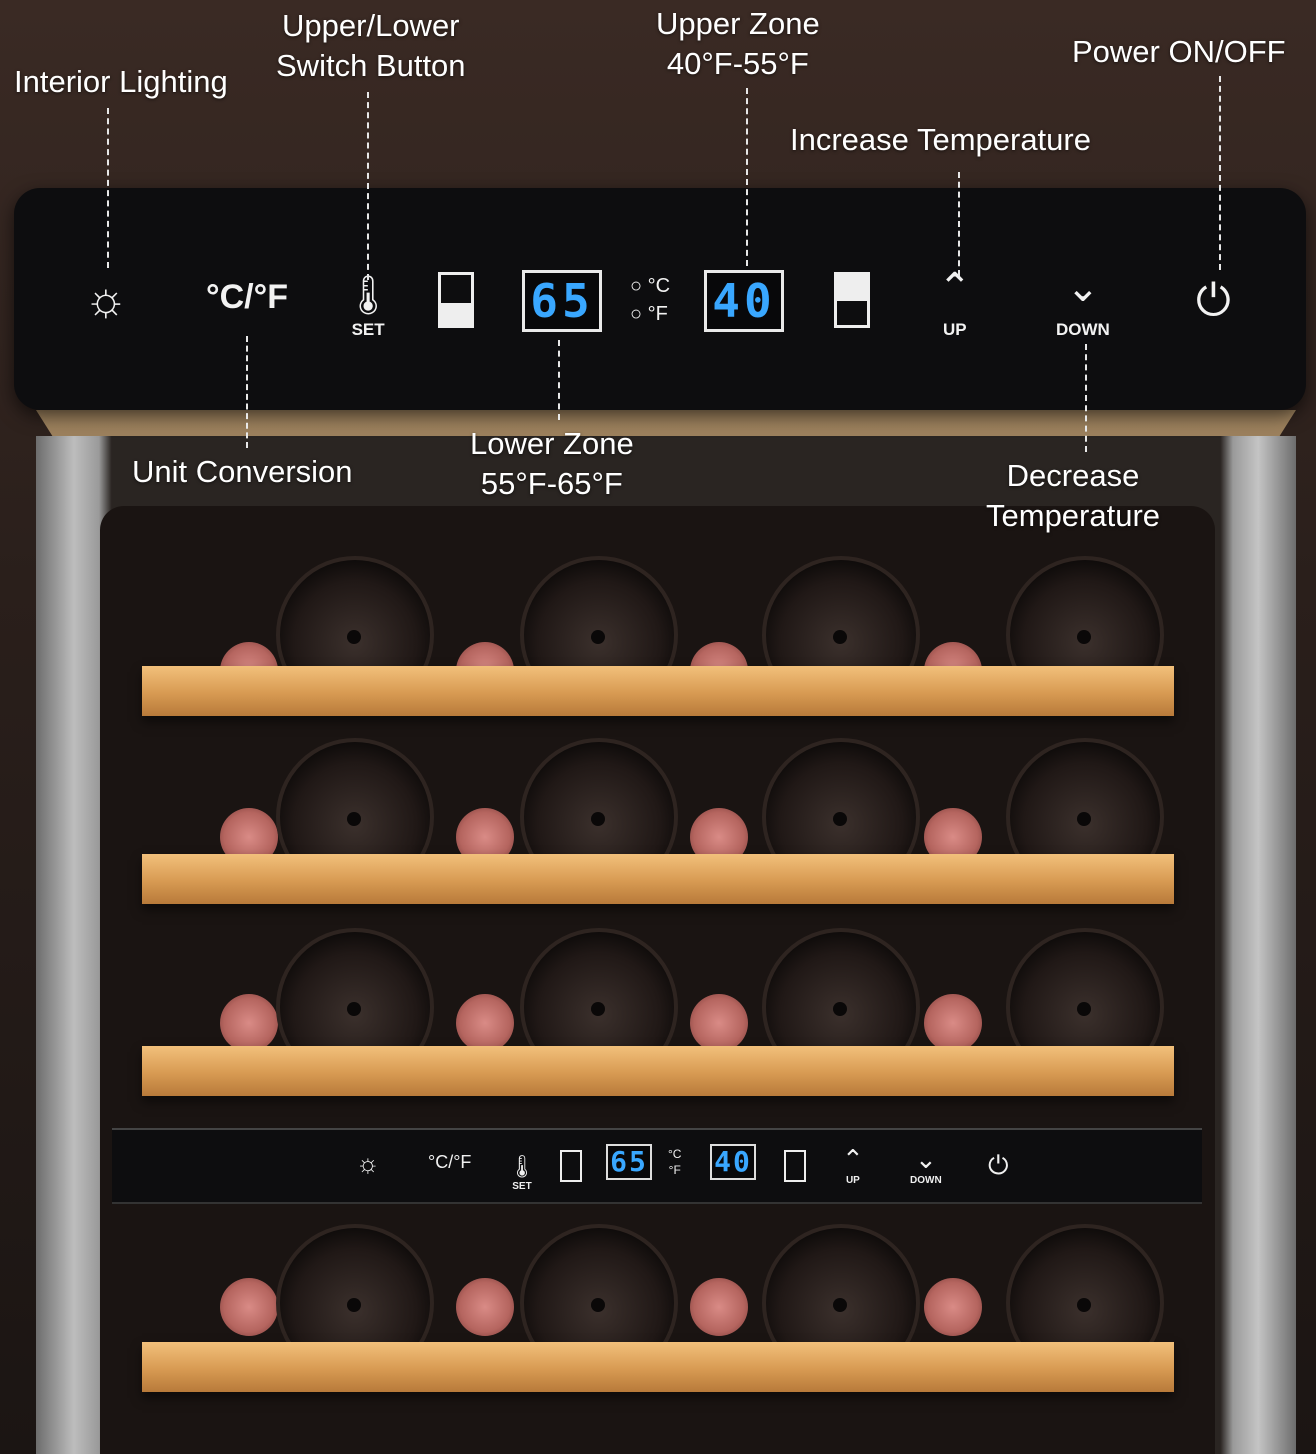 The width and height of the screenshot is (1316, 1454). Describe the element at coordinates (940, 139) in the screenshot. I see `callout-increase-temperature: Increase Temperature` at that location.